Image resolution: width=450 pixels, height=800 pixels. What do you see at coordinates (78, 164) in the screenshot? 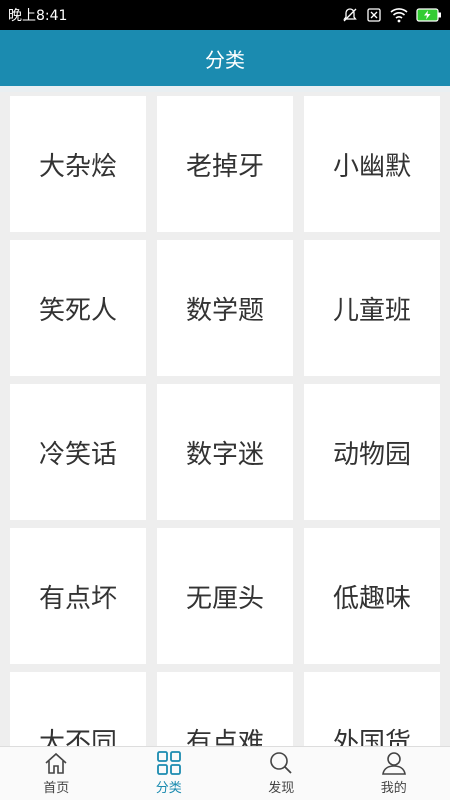
I see `category-tile: 大杂烩` at bounding box center [78, 164].